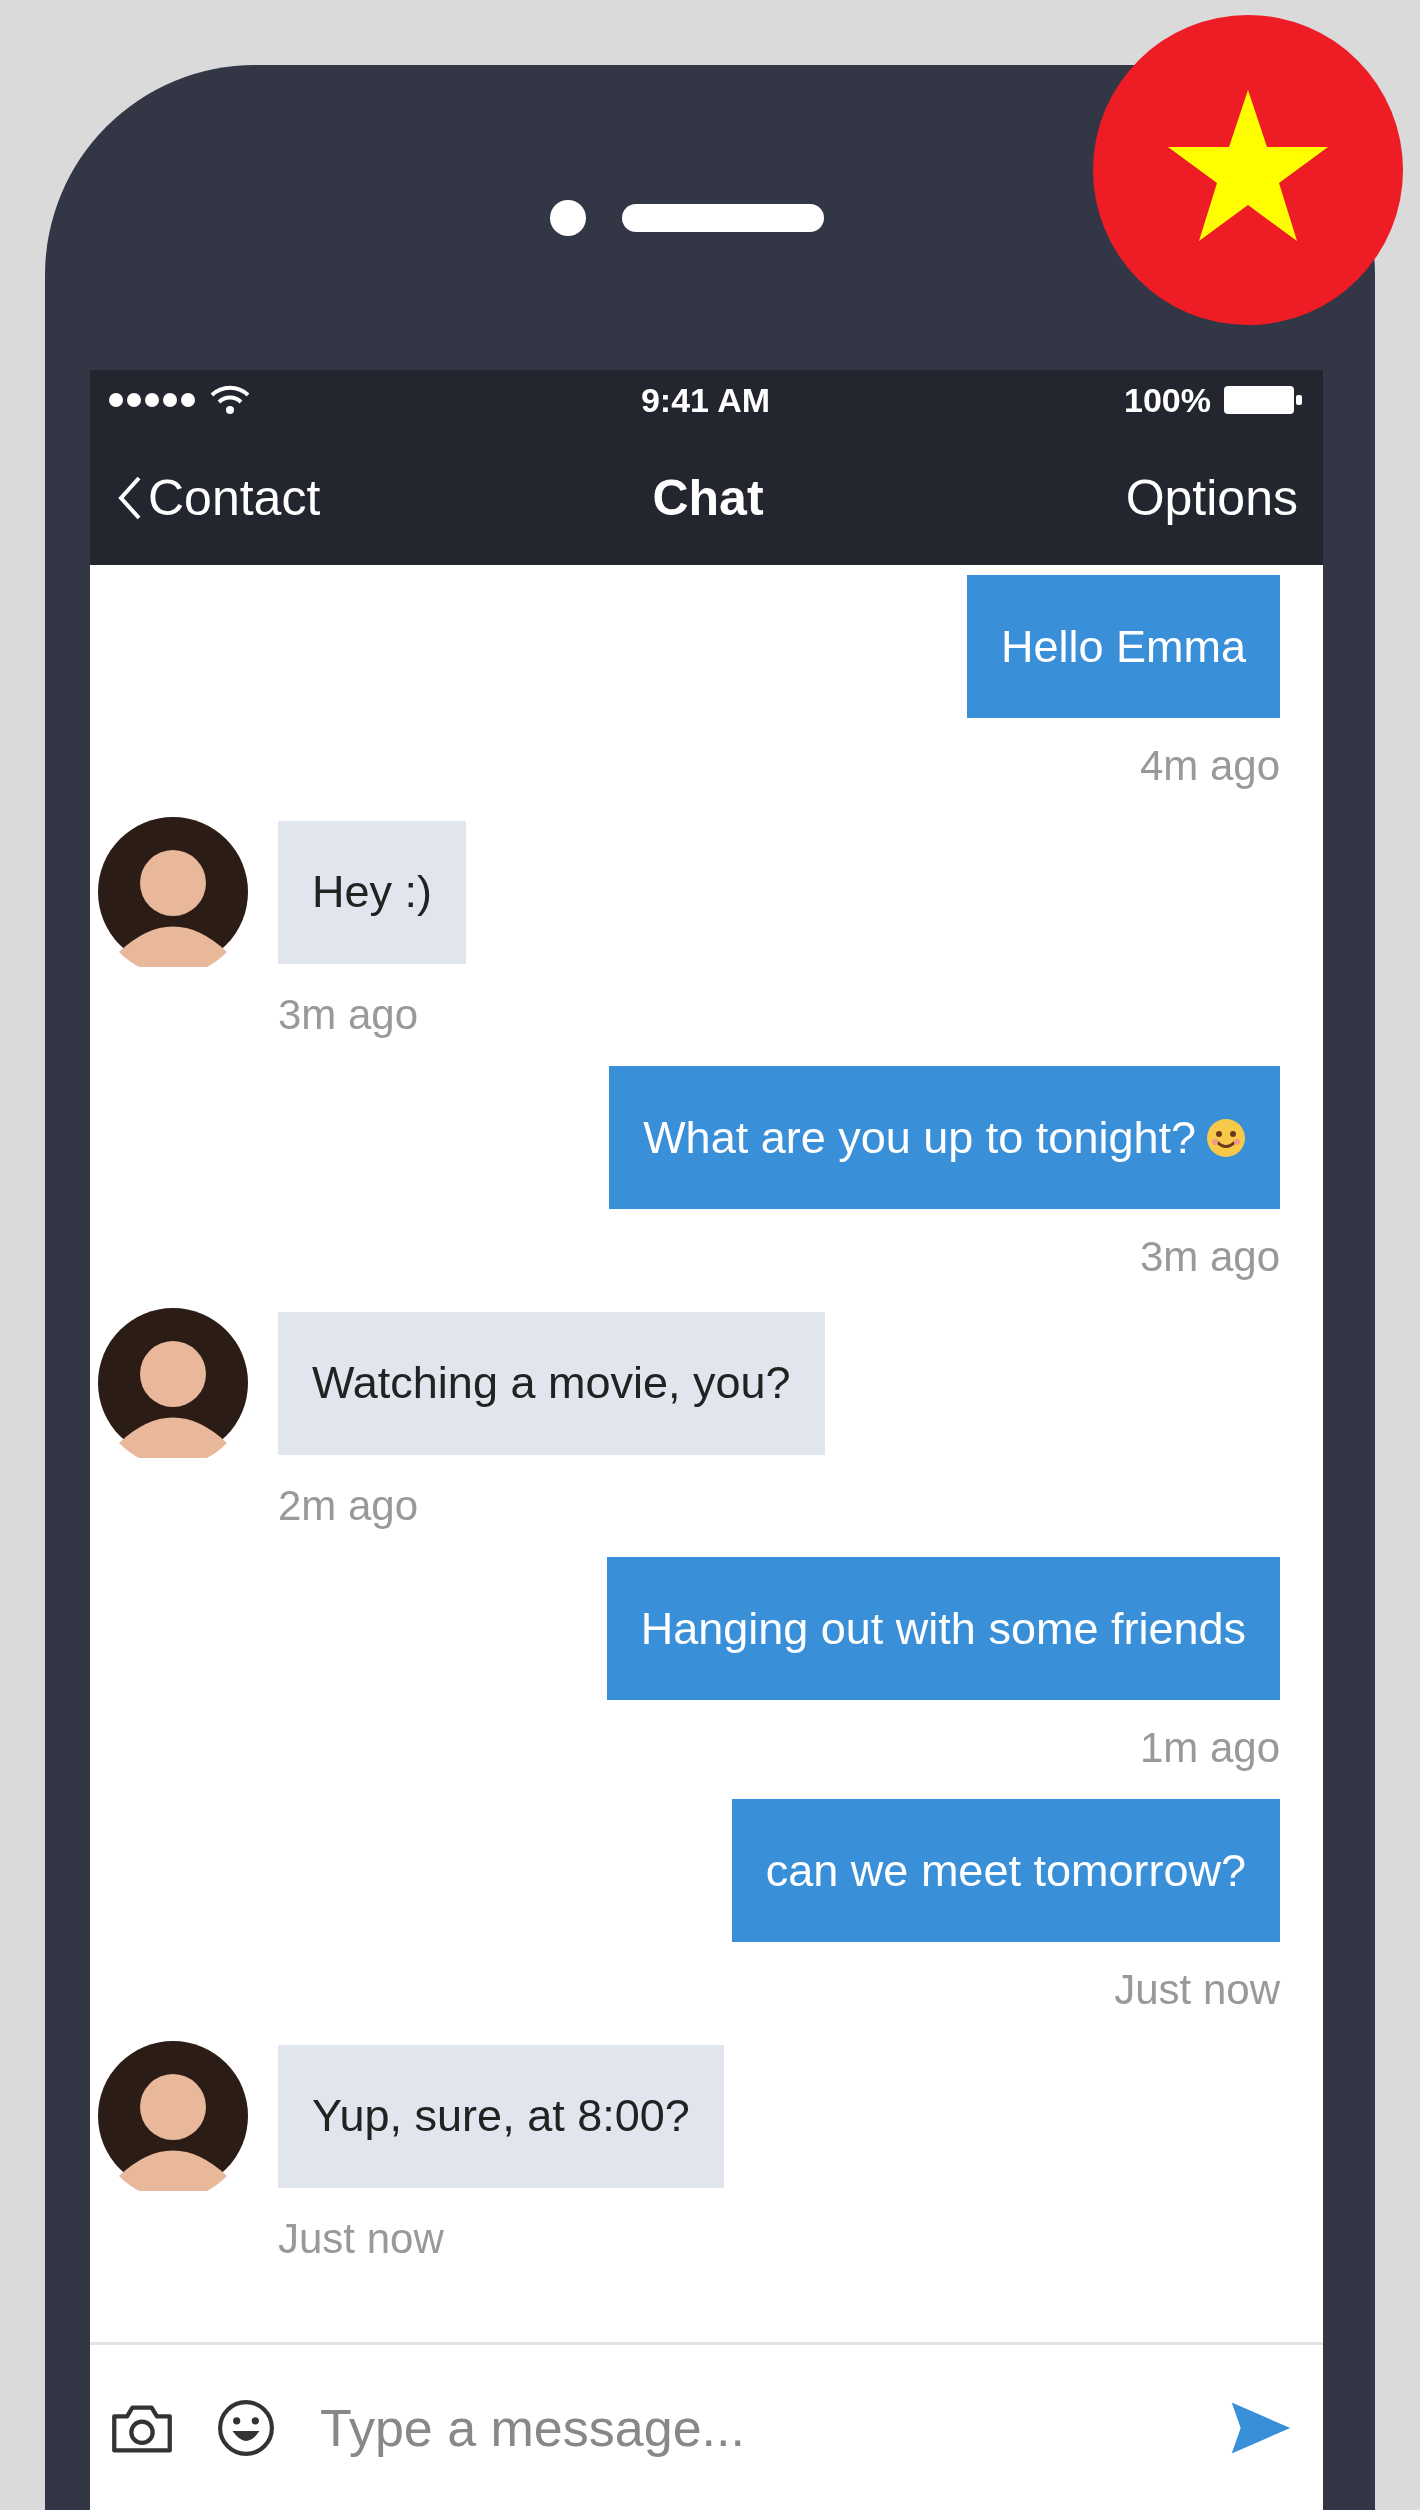 The width and height of the screenshot is (1420, 2510). Describe the element at coordinates (230, 400) in the screenshot. I see `wifi-icon` at that location.